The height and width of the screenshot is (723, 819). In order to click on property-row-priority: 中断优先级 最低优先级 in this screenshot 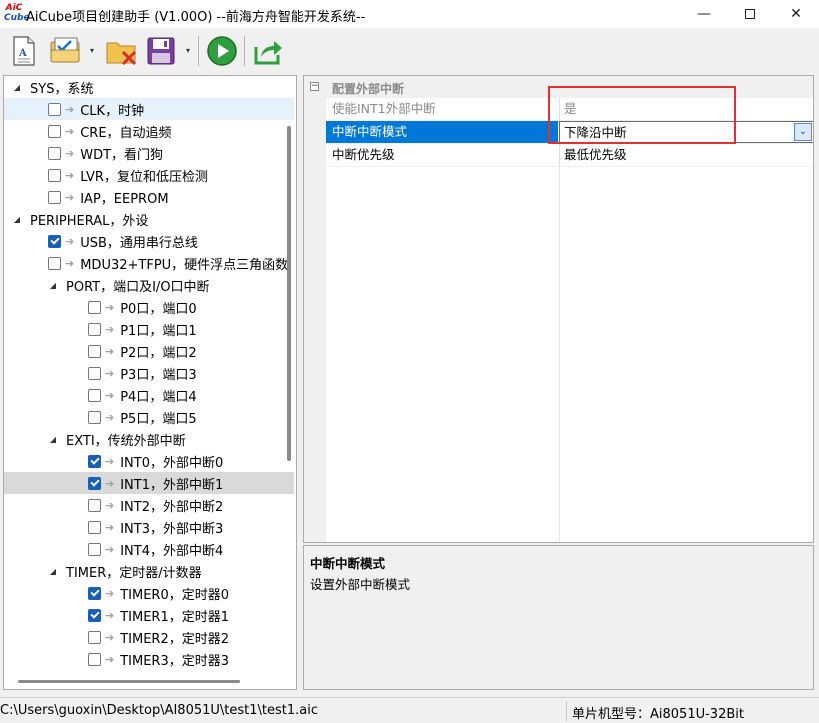, I will do `click(569, 155)`.